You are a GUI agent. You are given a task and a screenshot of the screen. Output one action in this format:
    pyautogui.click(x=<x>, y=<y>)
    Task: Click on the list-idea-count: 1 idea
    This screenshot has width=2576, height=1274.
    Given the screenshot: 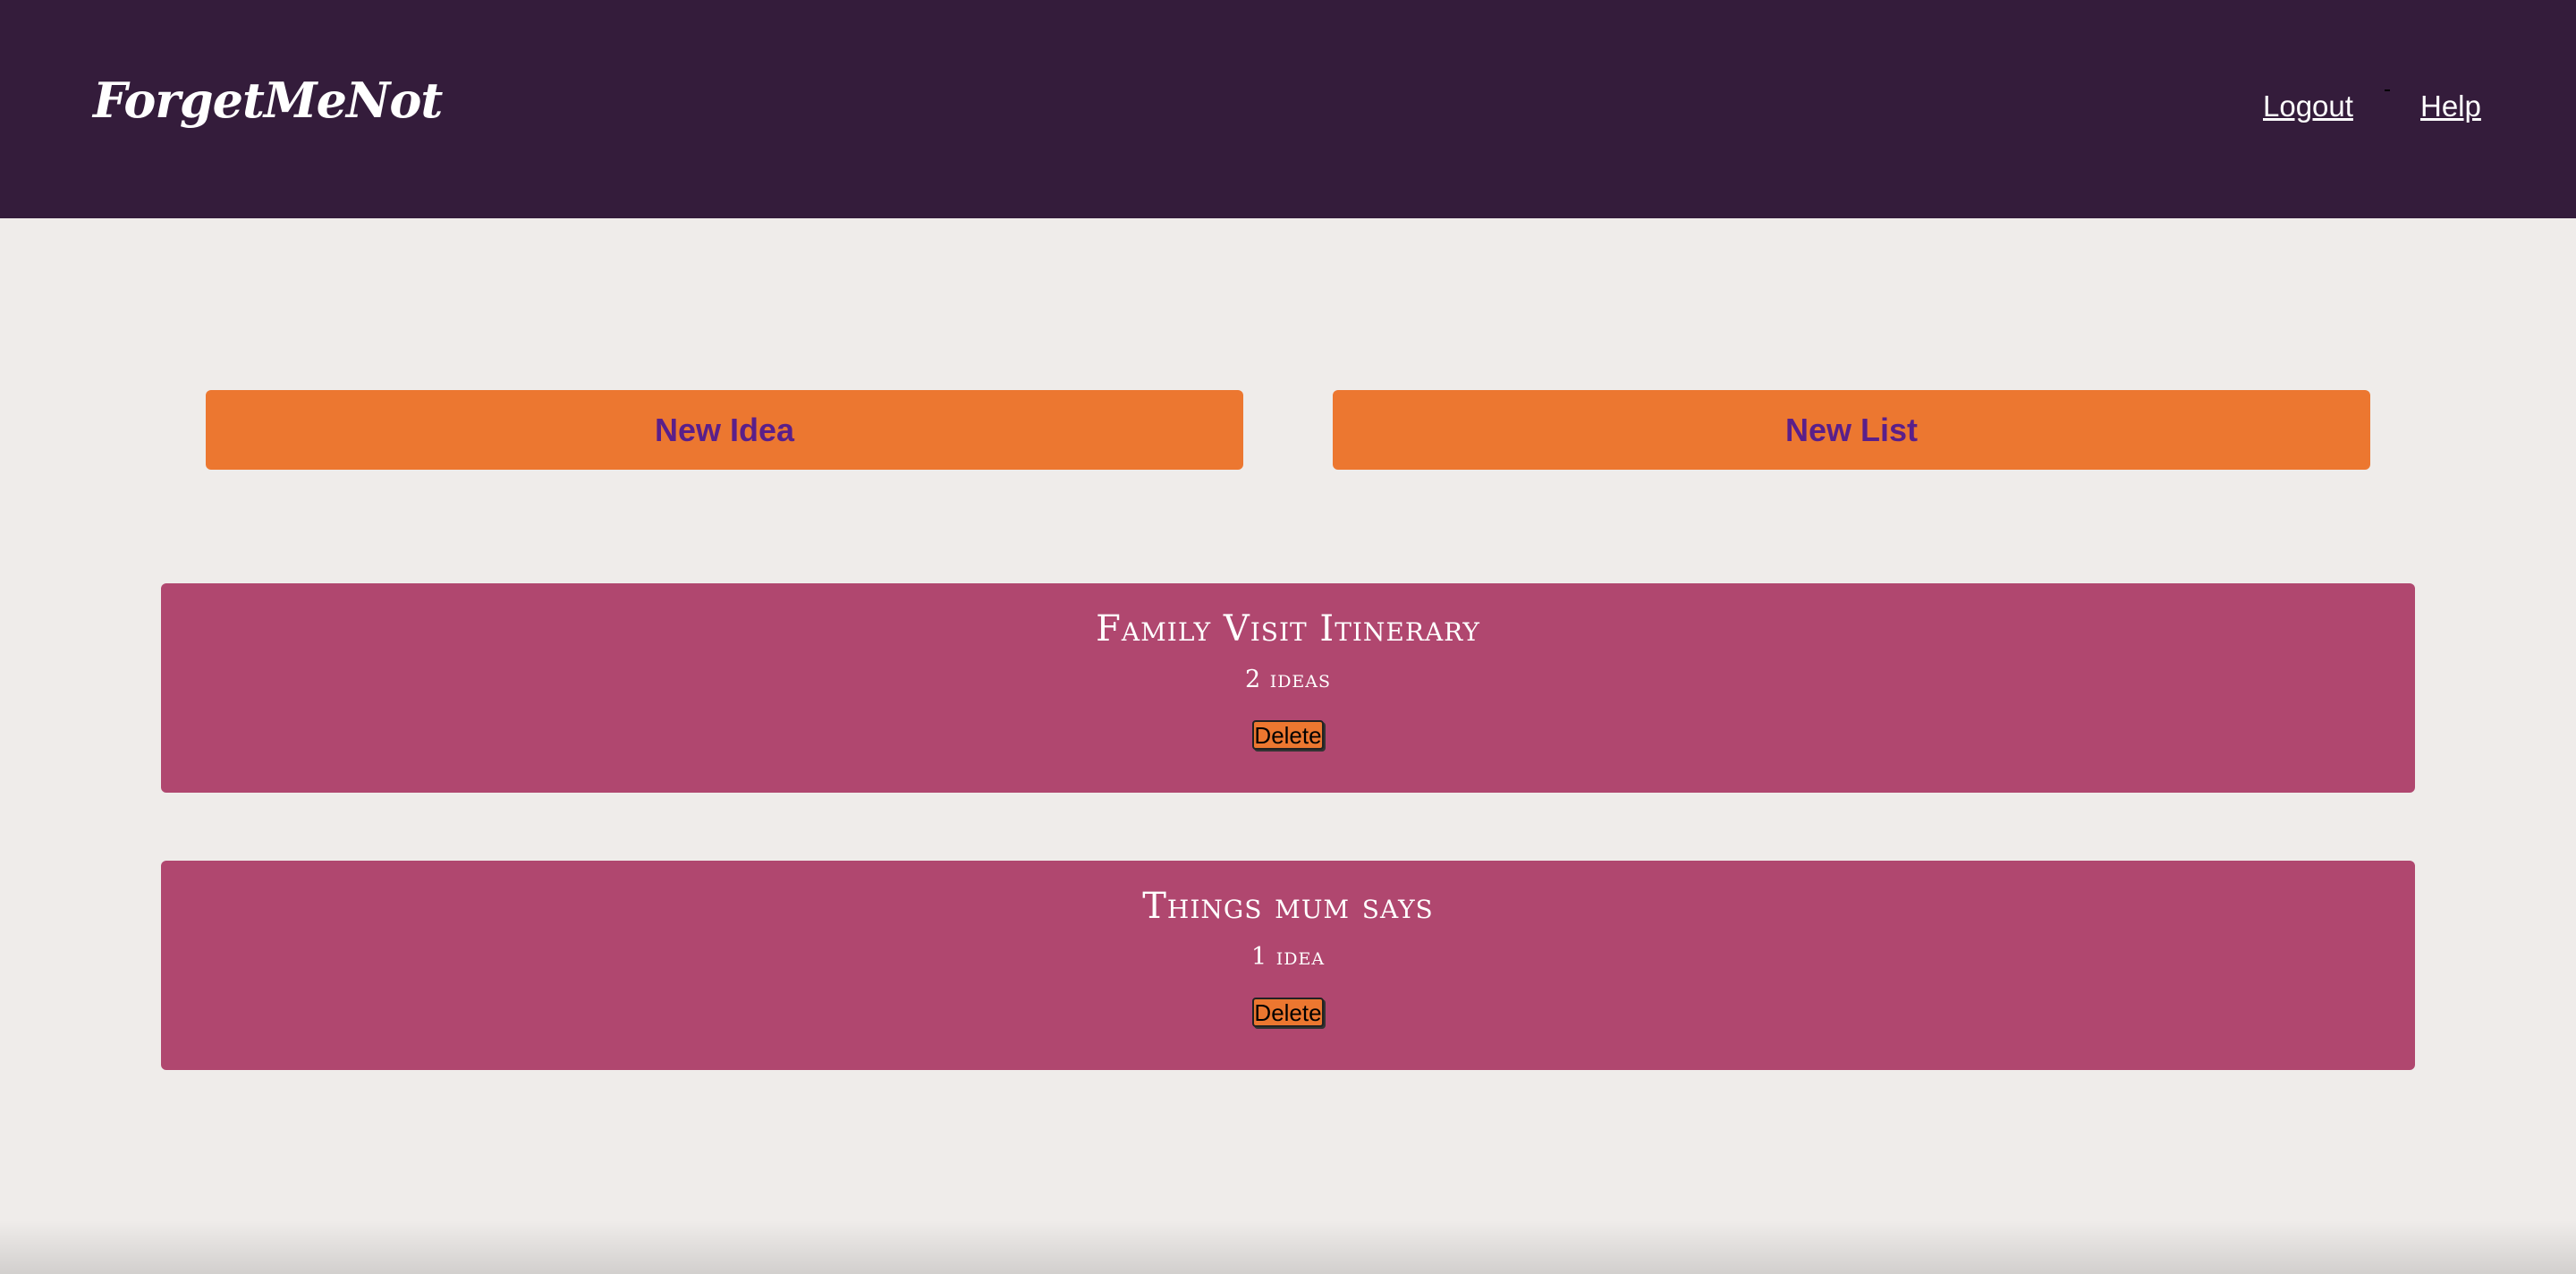 What is the action you would take?
    pyautogui.click(x=1288, y=957)
    